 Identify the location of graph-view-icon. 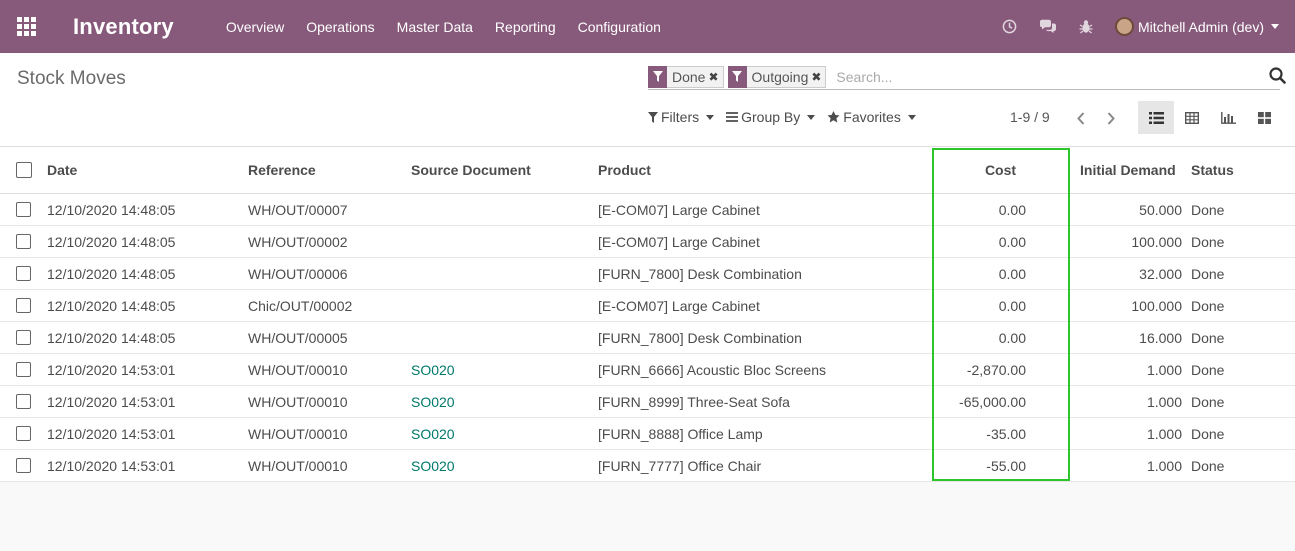
(1228, 117).